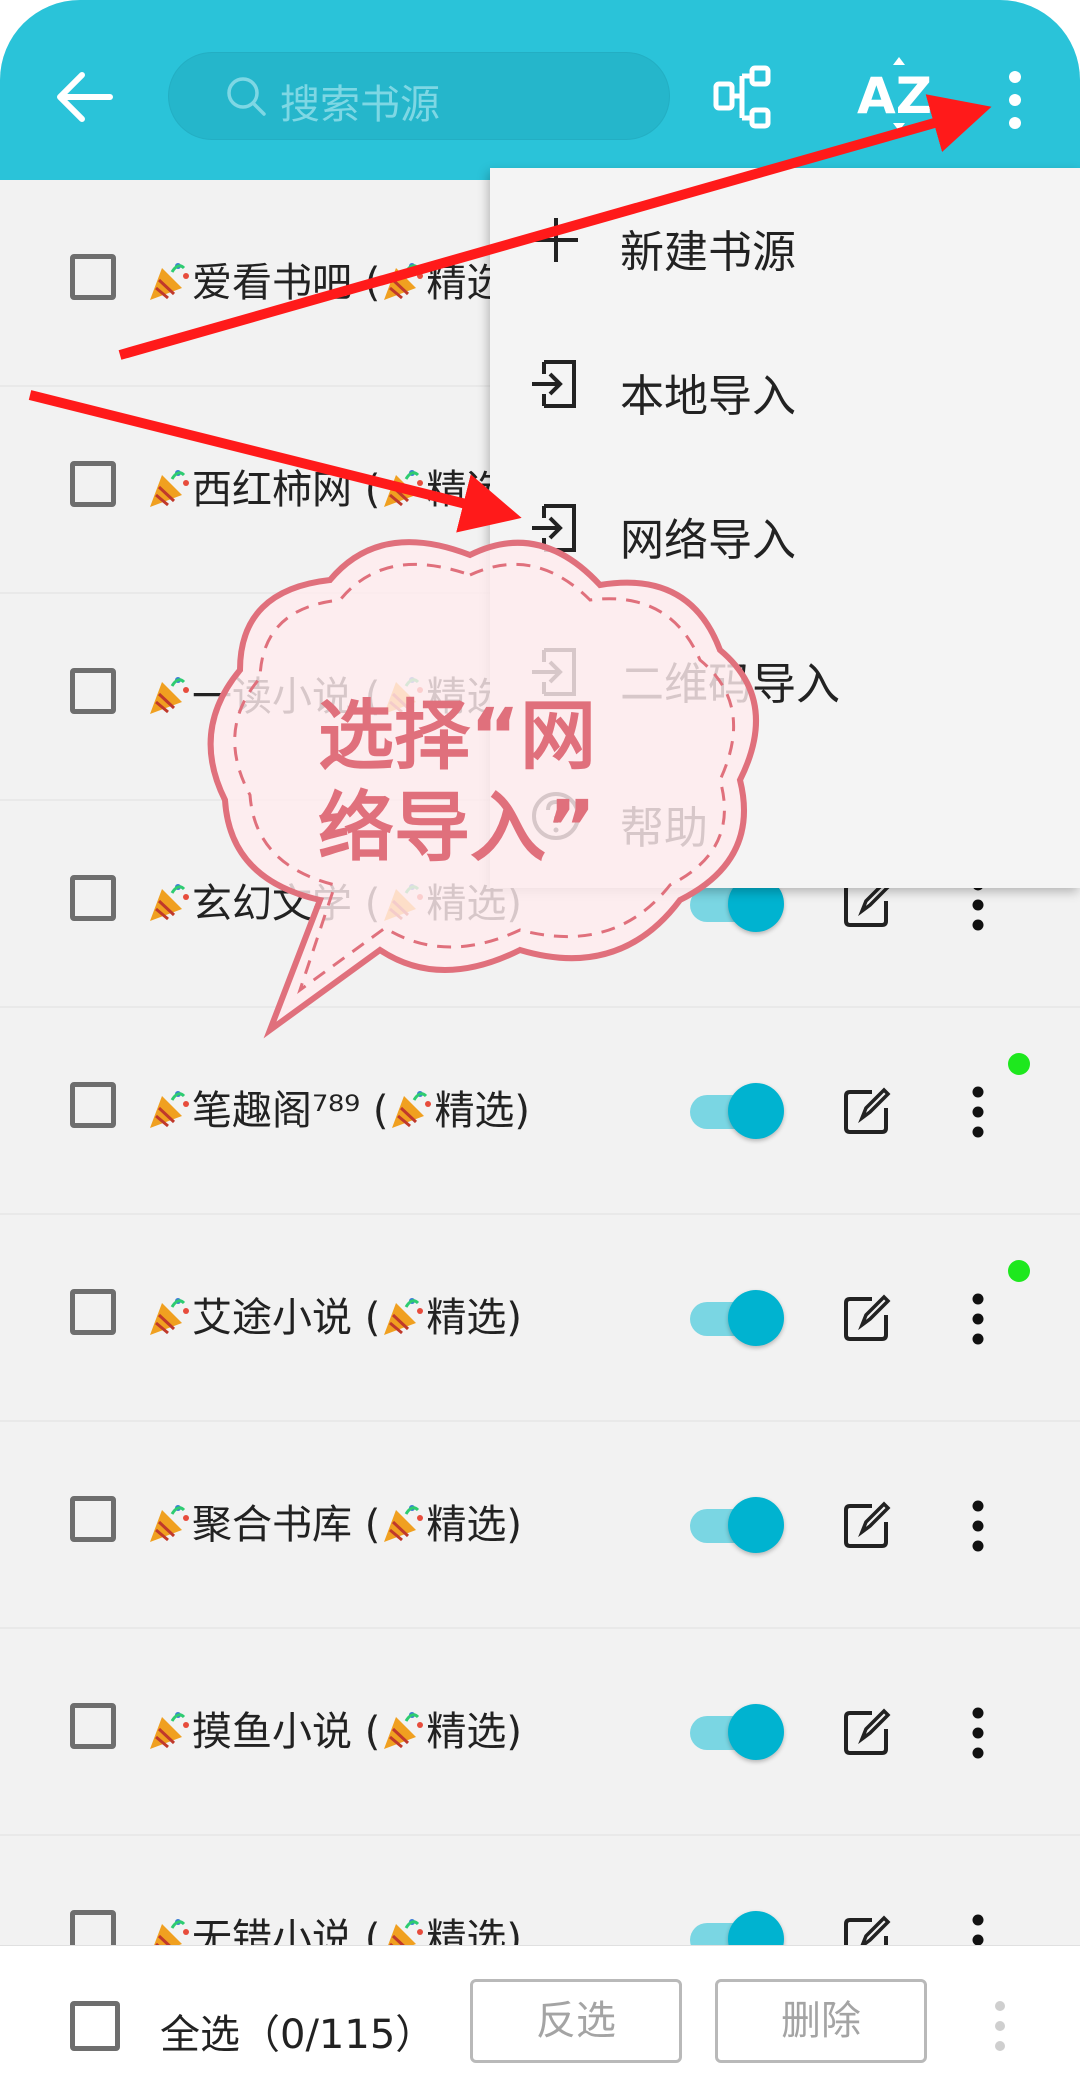  Describe the element at coordinates (894, 96) in the screenshot. I see `svg-text: AZ` at that location.